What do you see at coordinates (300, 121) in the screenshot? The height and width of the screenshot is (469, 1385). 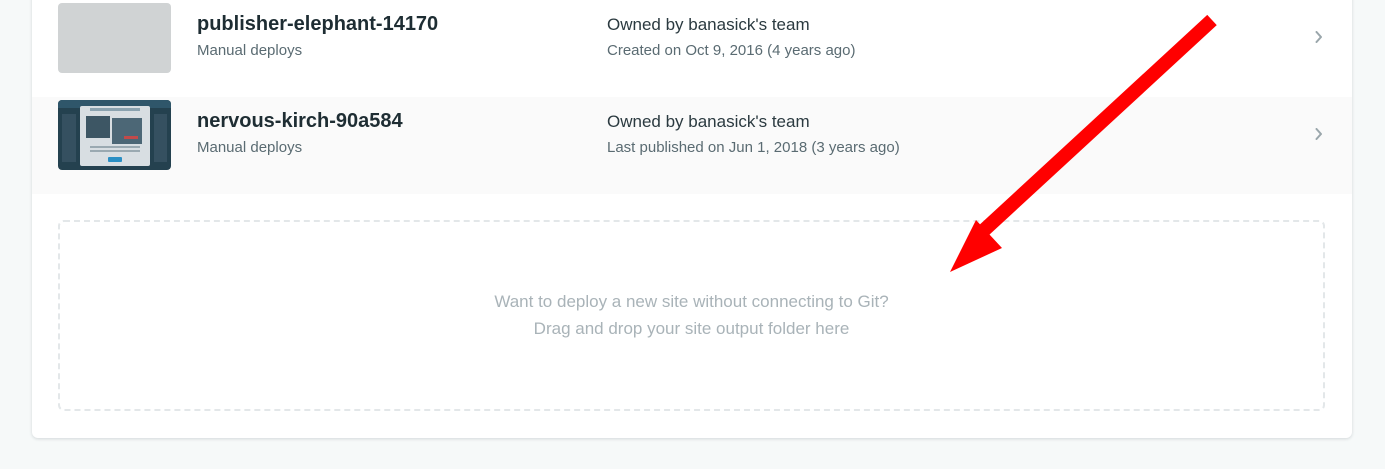 I see `site-name: nervous-kirch-90a584` at bounding box center [300, 121].